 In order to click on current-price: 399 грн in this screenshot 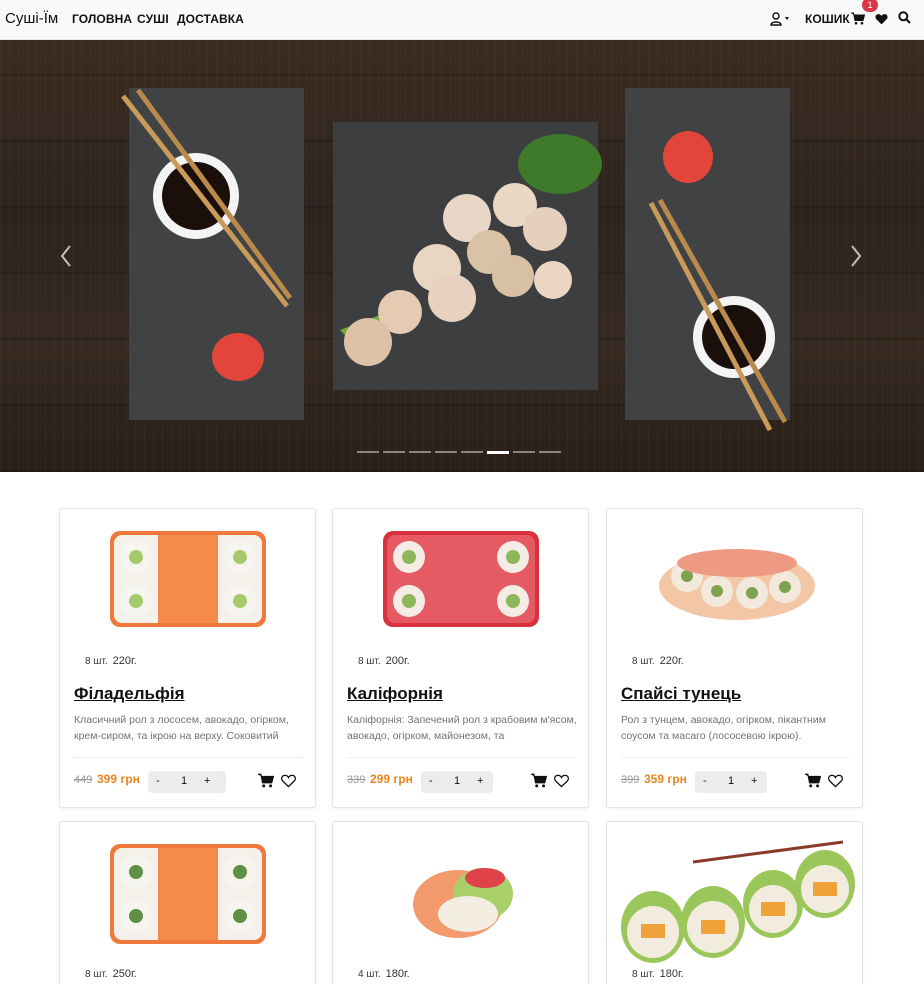, I will do `click(118, 779)`.